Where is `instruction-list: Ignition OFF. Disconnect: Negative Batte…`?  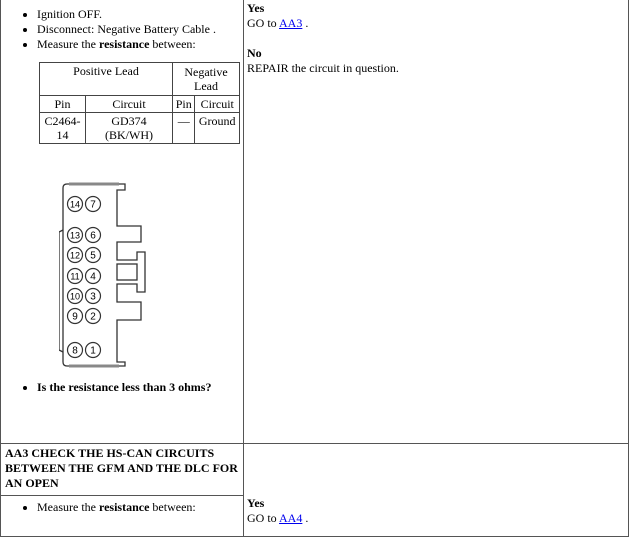 instruction-list: Ignition OFF. Disconnect: Negative Batte… is located at coordinates (122, 29).